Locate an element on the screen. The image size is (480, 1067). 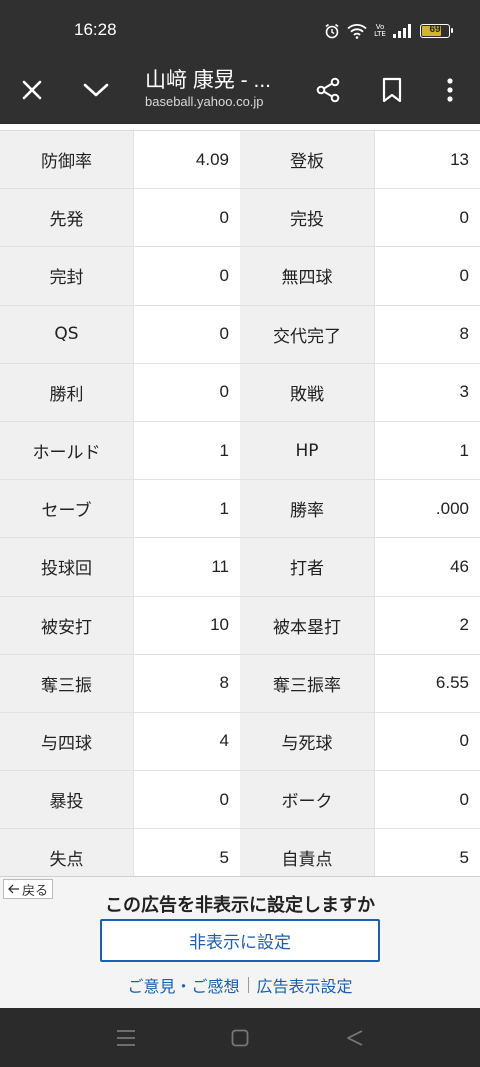
link-divider is located at coordinates (248, 985).